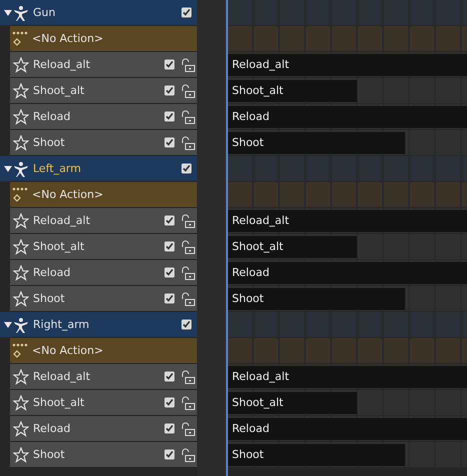 This screenshot has height=476, width=467. What do you see at coordinates (105, 12) in the screenshot?
I see `object-name: Gun` at bounding box center [105, 12].